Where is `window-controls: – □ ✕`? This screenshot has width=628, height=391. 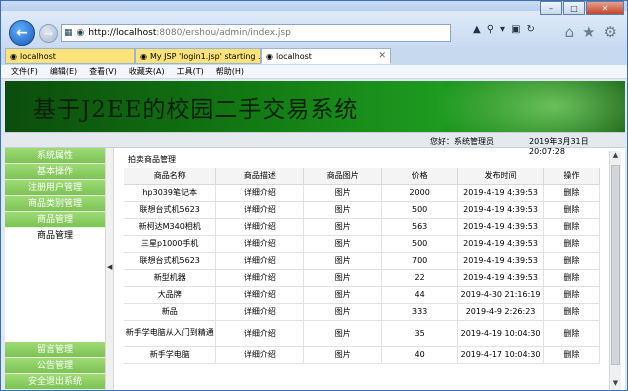 window-controls: – □ ✕ is located at coordinates (582, 8).